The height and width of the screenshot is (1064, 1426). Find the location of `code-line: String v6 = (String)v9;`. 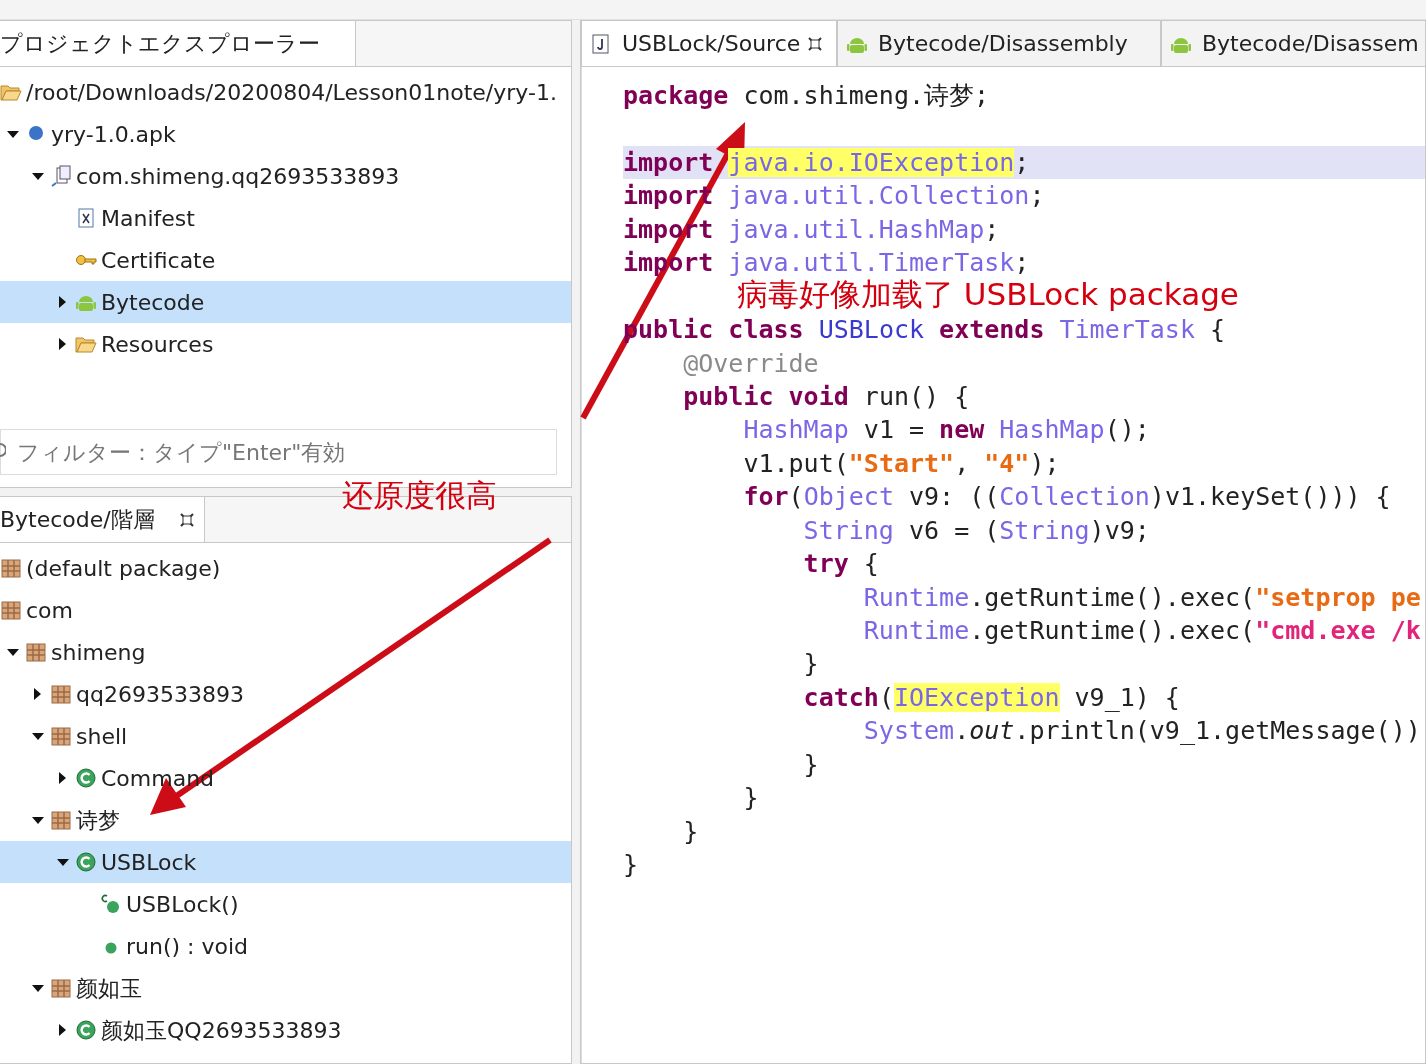

code-line: String v6 = (String)v9; is located at coordinates (976, 530).